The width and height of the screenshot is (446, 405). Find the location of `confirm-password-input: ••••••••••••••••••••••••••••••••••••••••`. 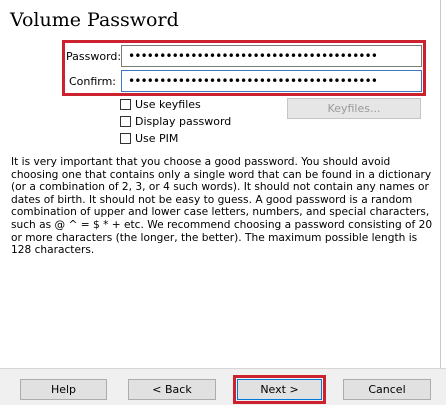

confirm-password-input: •••••••••••••••••••••••••••••••••••••••• is located at coordinates (271, 81).